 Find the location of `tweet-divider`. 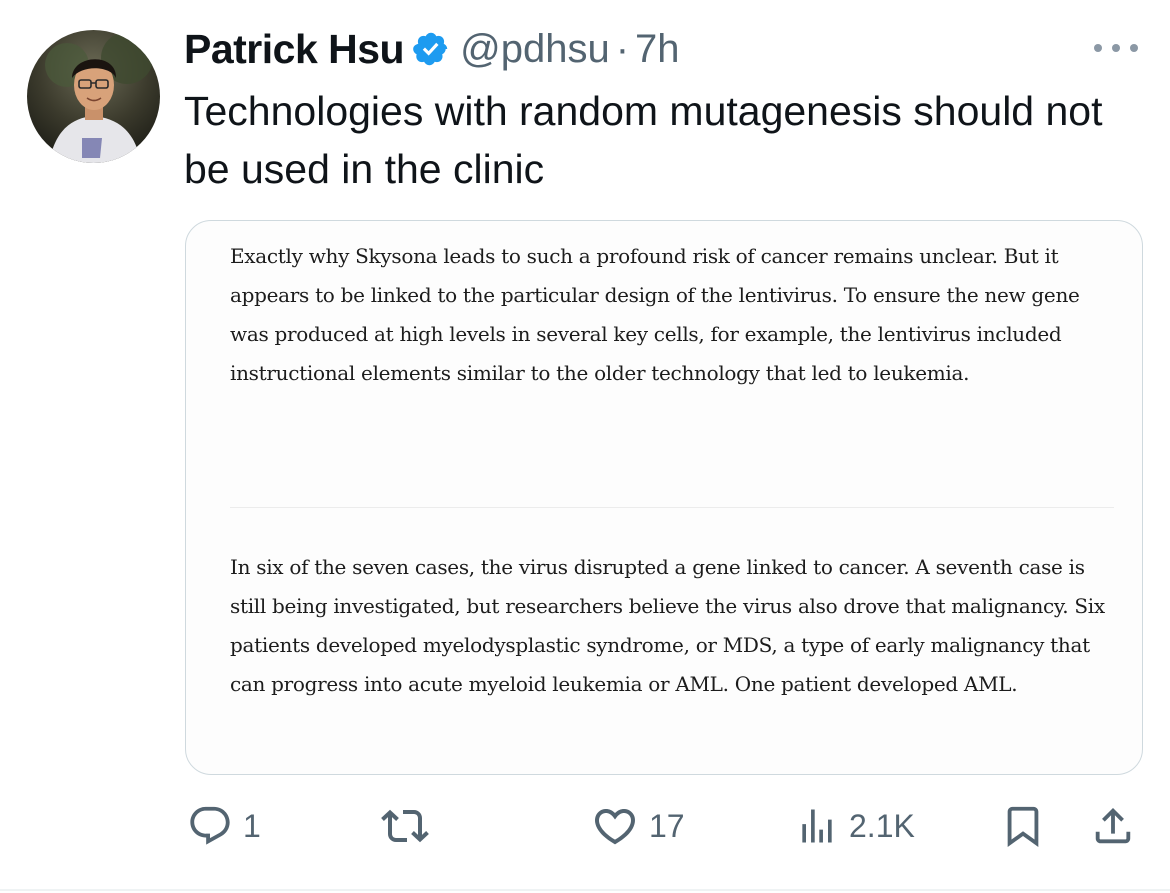

tweet-divider is located at coordinates (585, 890).